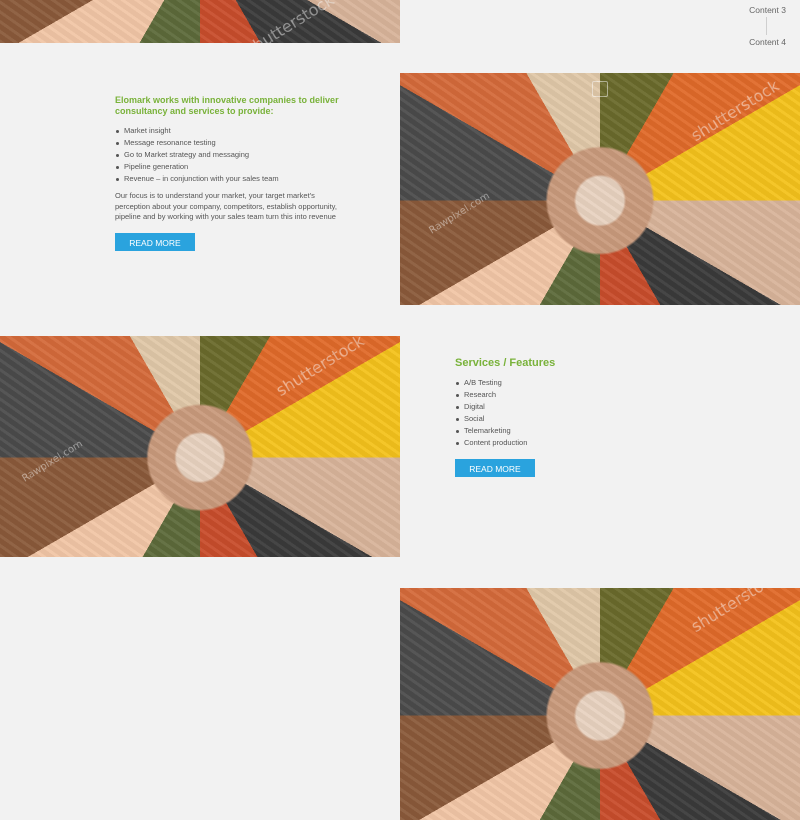 This screenshot has width=800, height=820. What do you see at coordinates (555, 443) in the screenshot?
I see `list-item: Content production` at bounding box center [555, 443].